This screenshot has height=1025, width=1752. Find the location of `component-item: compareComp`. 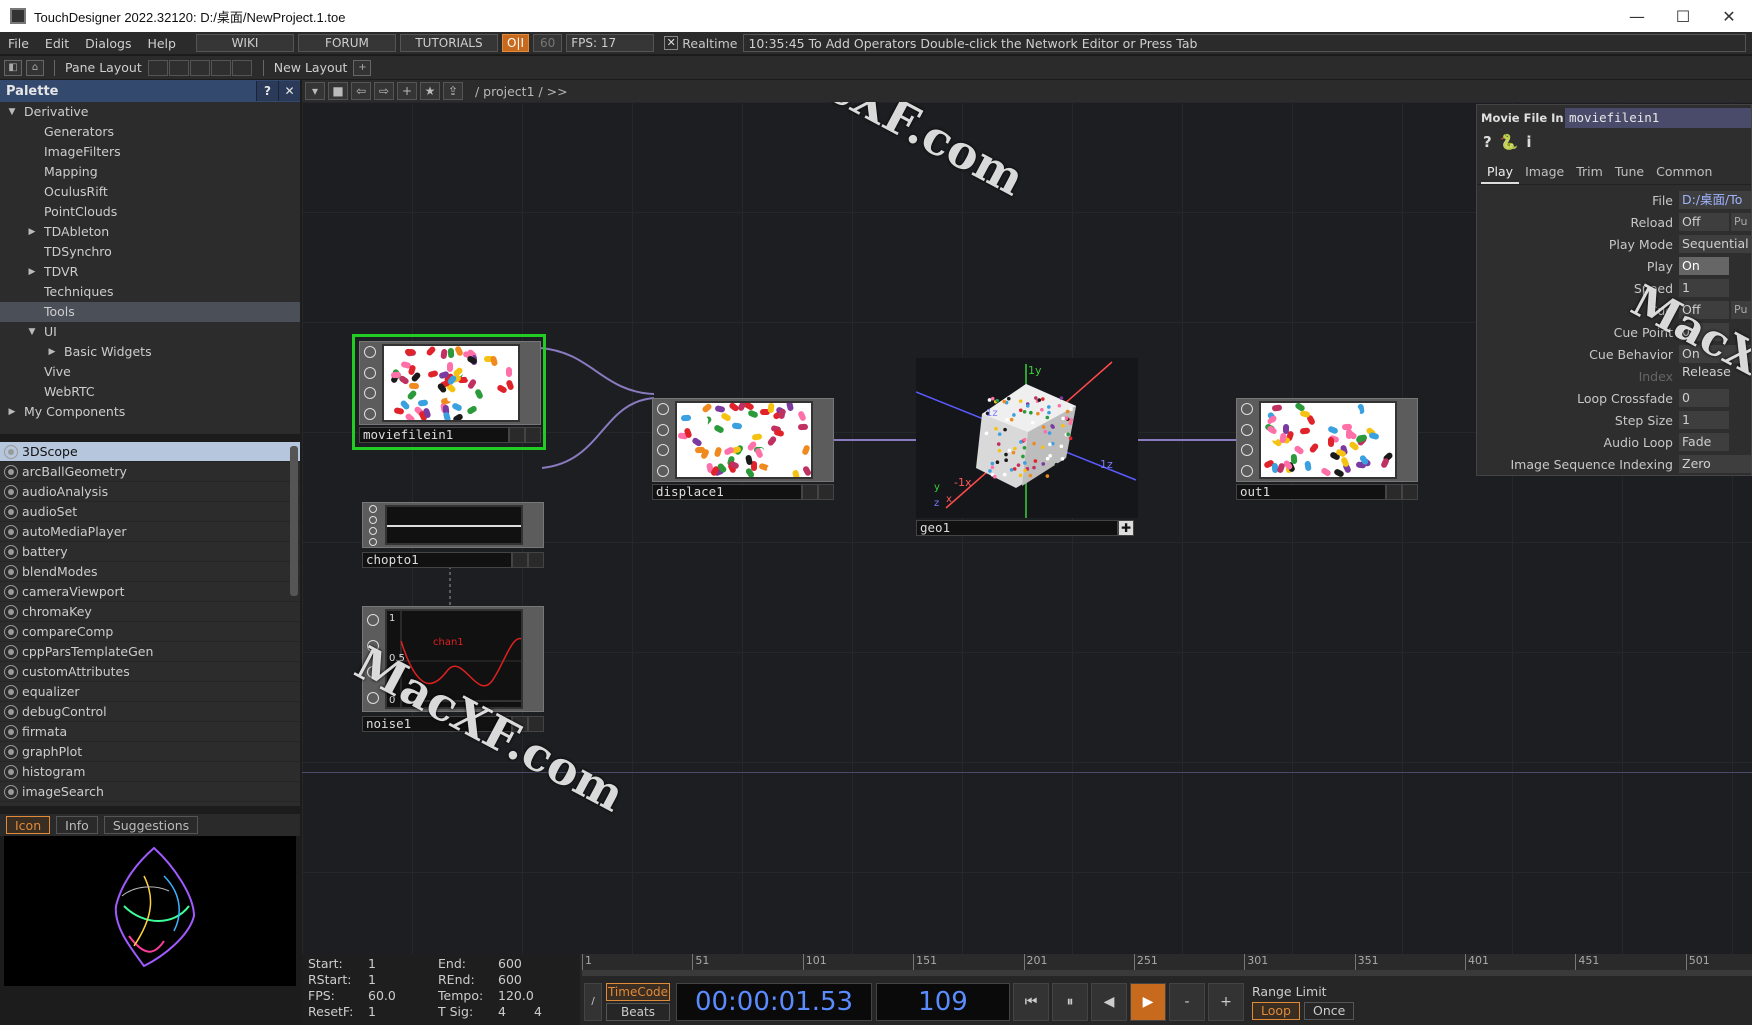

component-item: compareComp is located at coordinates (150, 632).